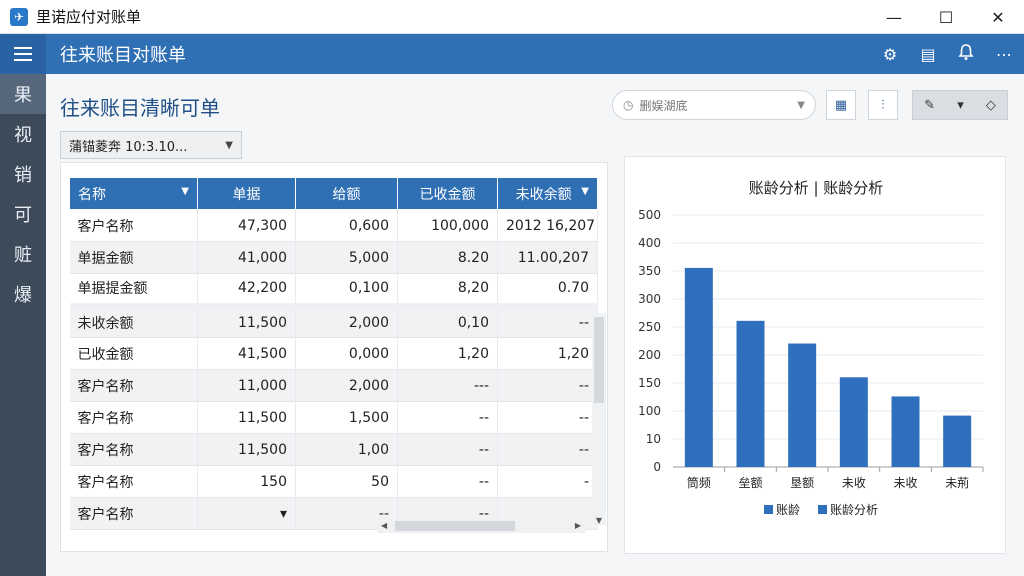 The width and height of the screenshot is (1024, 576). I want to click on table-row: 已收金额 41,500 0,000 1,20 1,20, so click(333, 353).